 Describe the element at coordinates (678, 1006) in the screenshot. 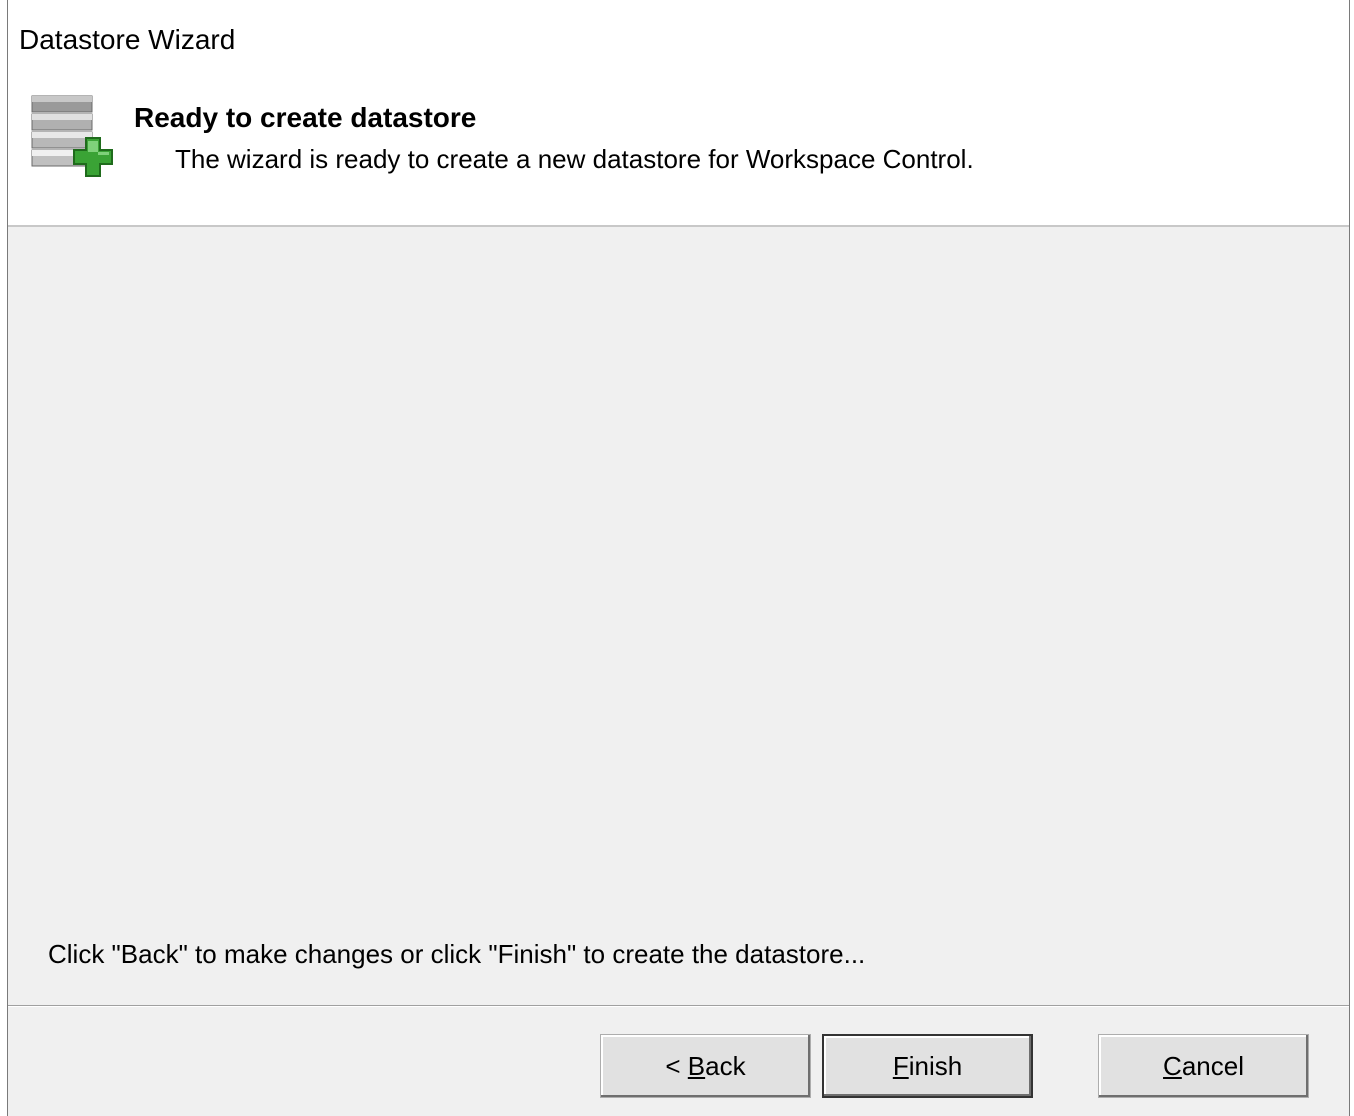

I see `button-separator` at that location.